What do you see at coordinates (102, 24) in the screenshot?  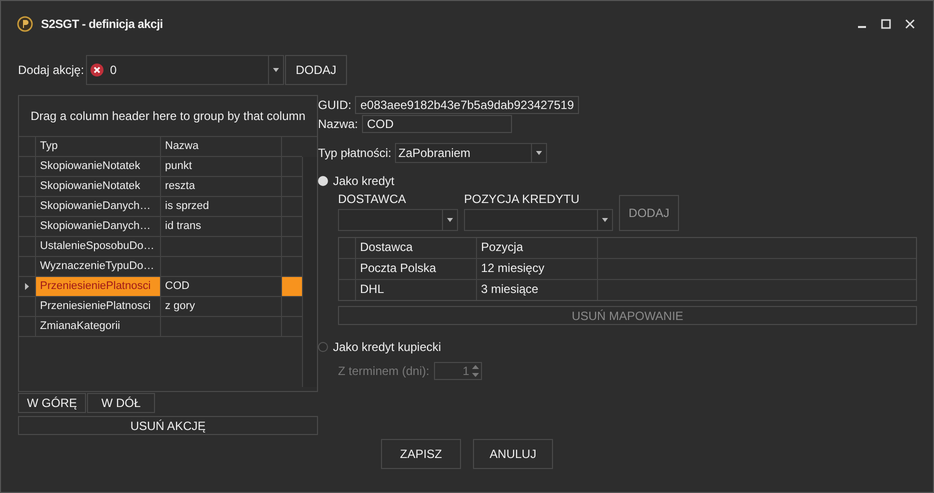 I see `window-title: S2SGT - definicja akcji` at bounding box center [102, 24].